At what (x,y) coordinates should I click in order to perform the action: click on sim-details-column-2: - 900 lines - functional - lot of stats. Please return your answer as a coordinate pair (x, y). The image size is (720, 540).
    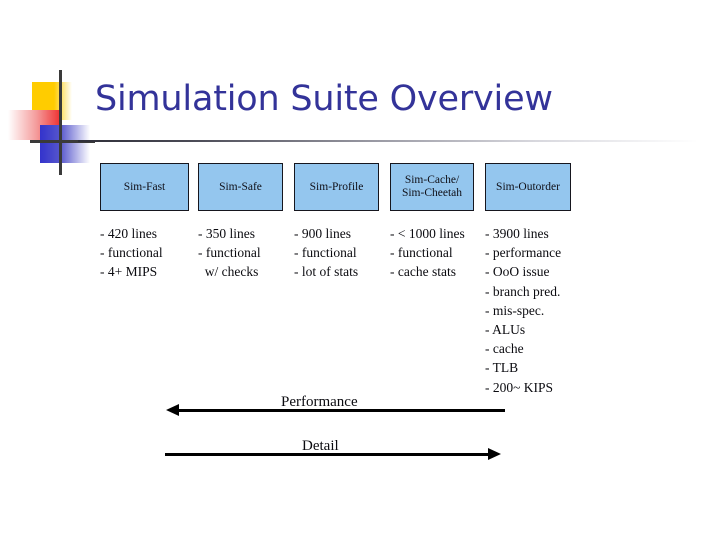
    Looking at the image, I should click on (326, 253).